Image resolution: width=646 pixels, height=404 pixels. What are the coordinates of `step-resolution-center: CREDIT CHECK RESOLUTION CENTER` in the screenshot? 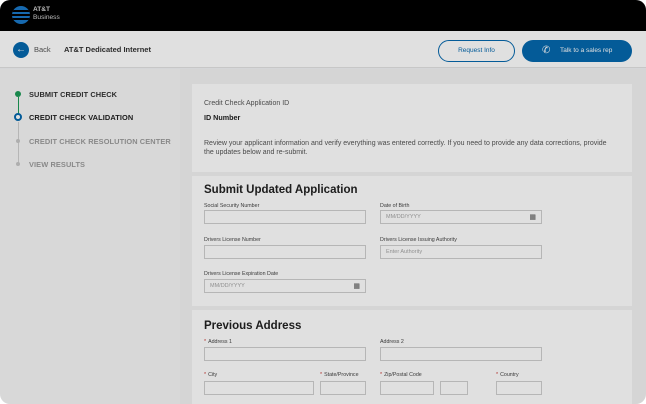 It's located at (100, 141).